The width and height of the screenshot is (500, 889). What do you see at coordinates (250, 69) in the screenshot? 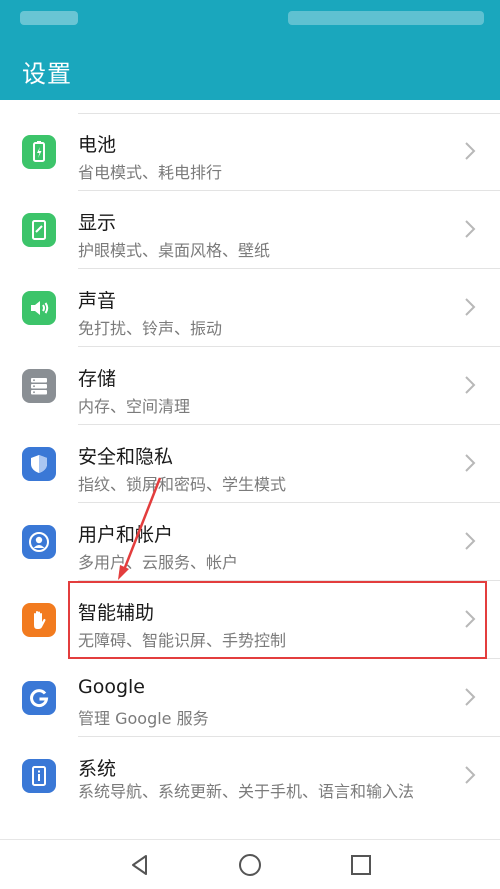
I see `app-header: 设置` at bounding box center [250, 69].